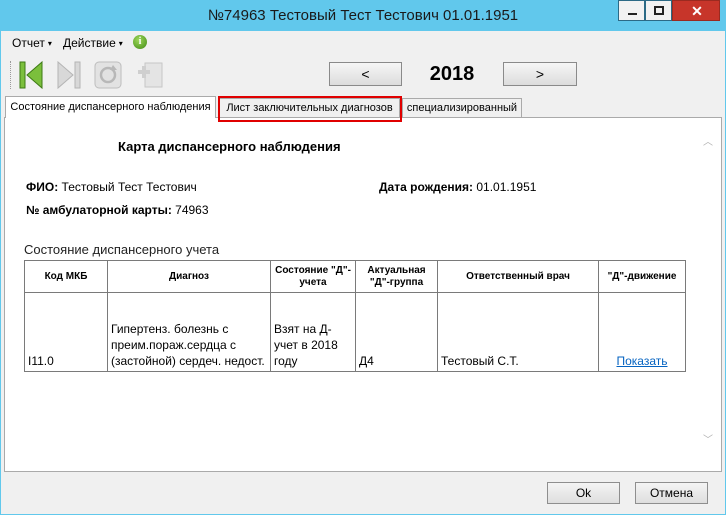 The image size is (726, 515). I want to click on tab-dispensary-status: Состояние диспансерного наблюдения, so click(110, 107).